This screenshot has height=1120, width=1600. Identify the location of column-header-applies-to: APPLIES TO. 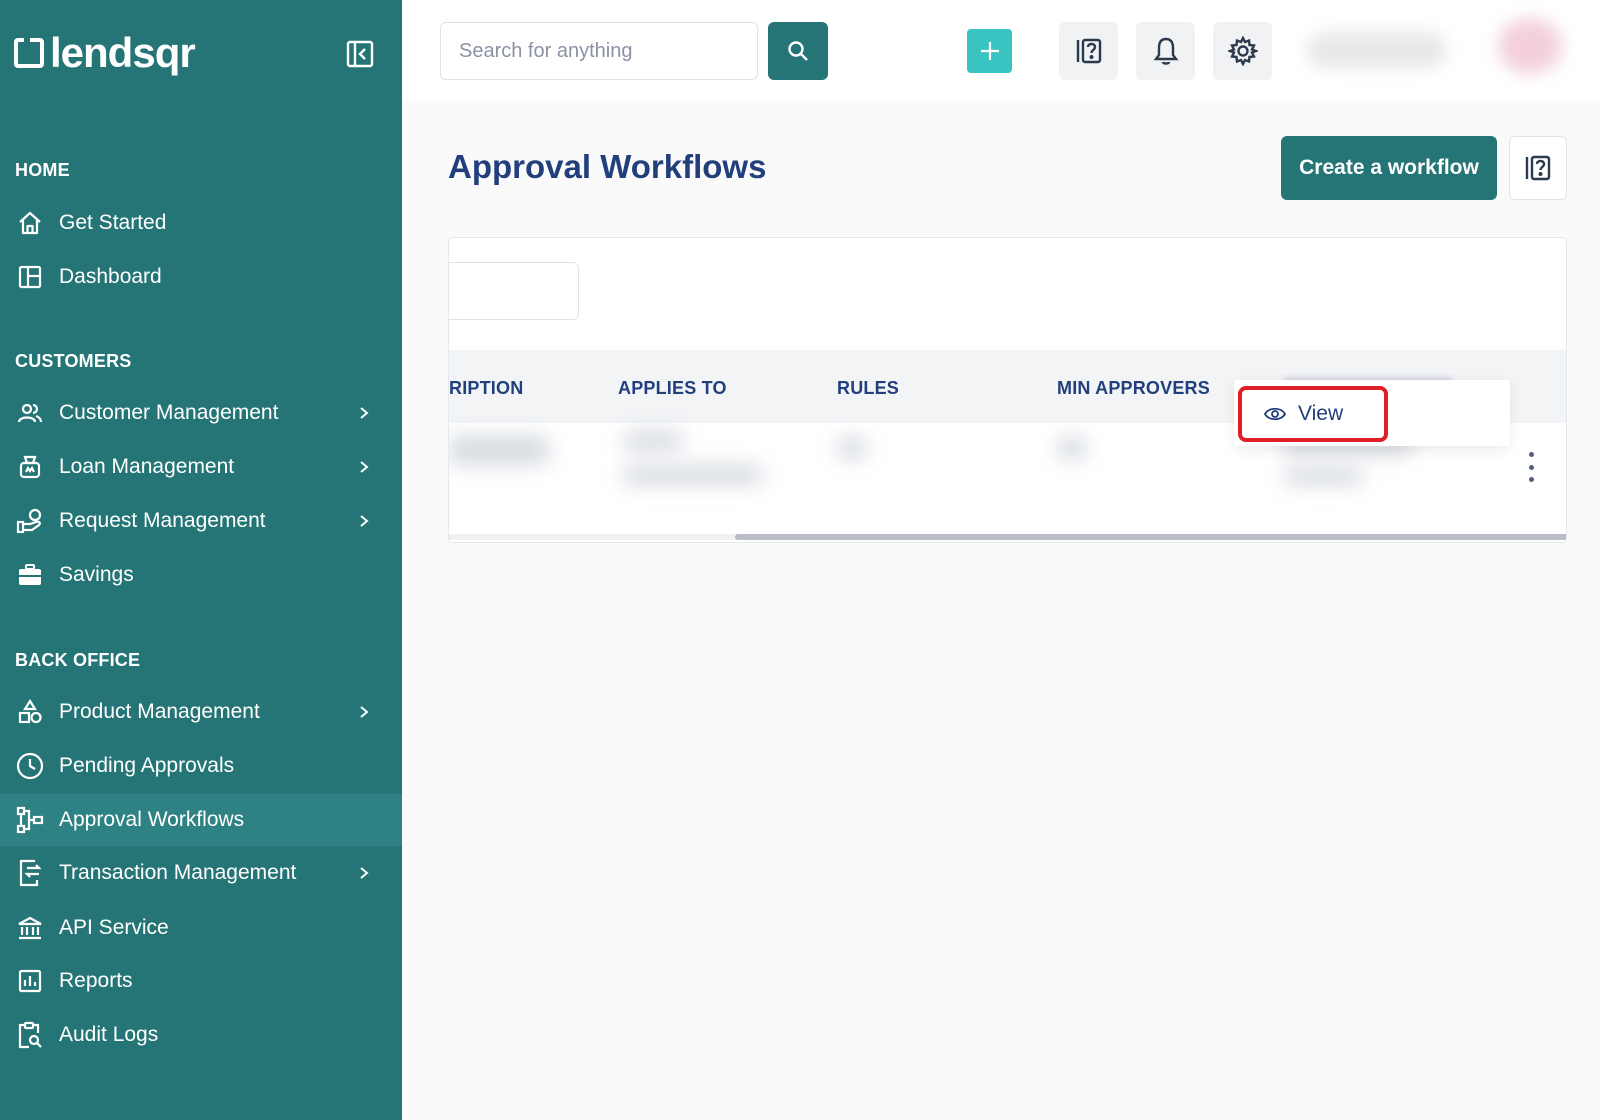
(672, 388).